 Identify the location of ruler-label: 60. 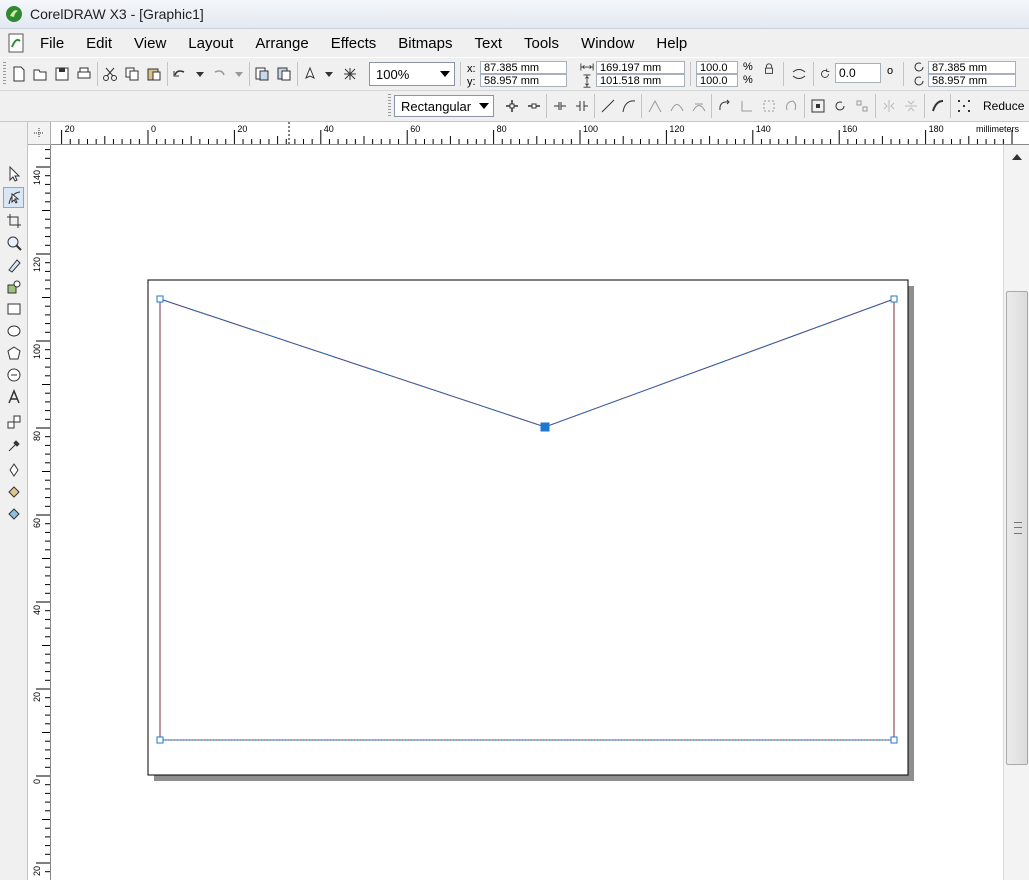
(37, 523).